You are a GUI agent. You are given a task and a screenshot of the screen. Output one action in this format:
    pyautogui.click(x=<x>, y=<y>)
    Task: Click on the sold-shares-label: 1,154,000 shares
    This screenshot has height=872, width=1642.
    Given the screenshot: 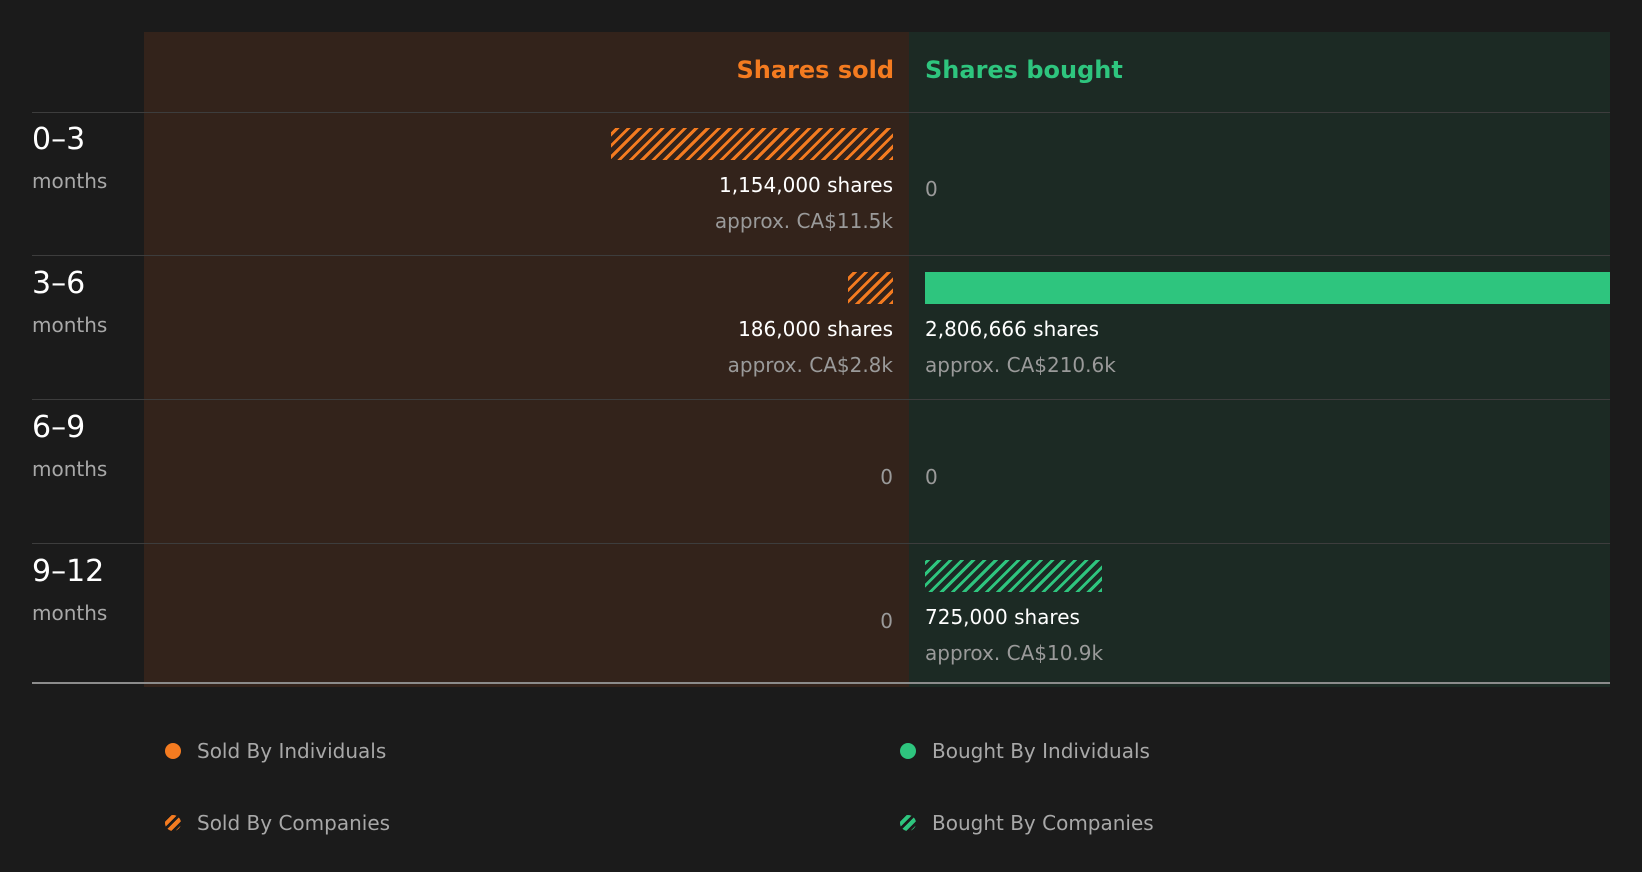 What is the action you would take?
    pyautogui.click(x=805, y=185)
    